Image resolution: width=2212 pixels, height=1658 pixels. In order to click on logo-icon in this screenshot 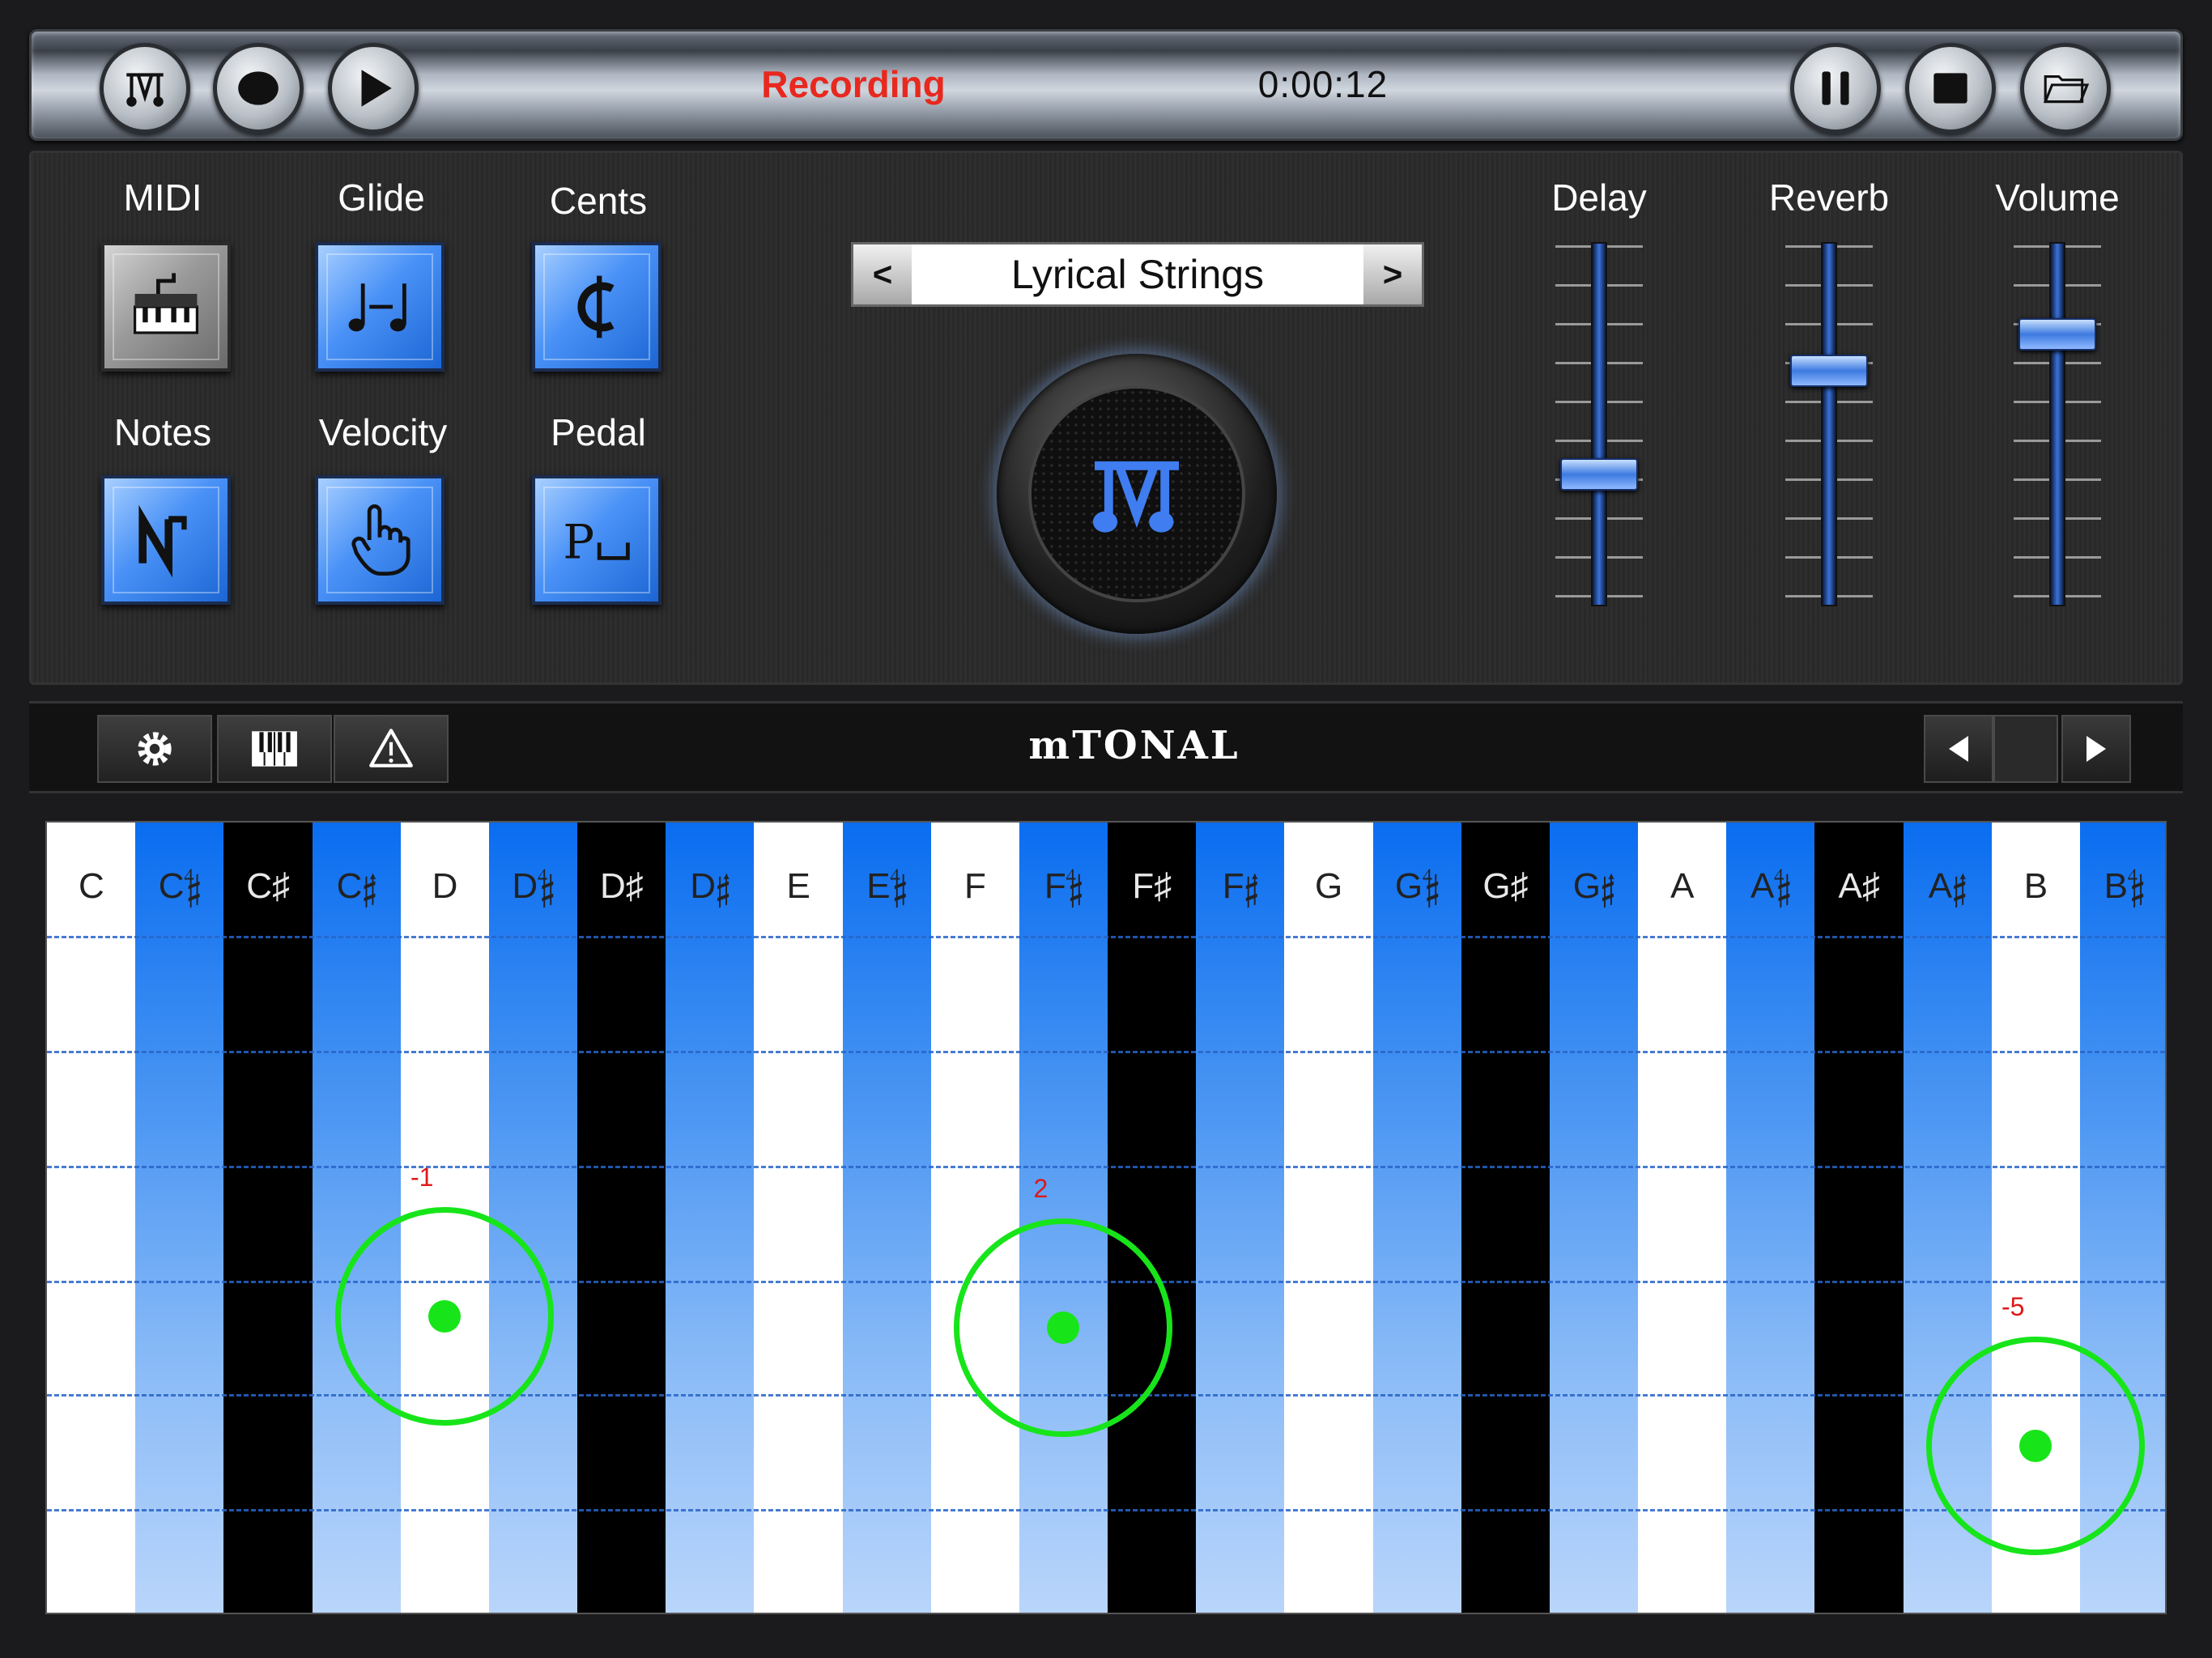, I will do `click(145, 90)`.